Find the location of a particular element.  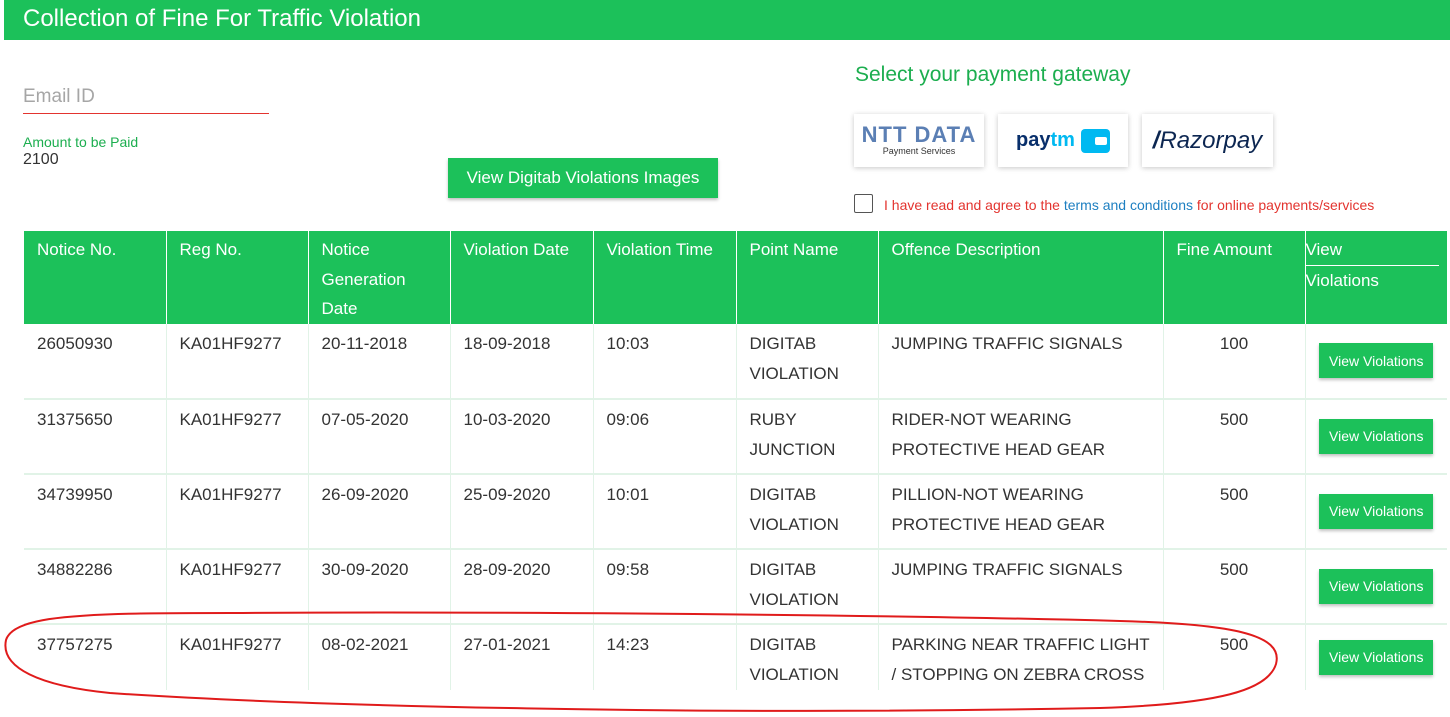

header-view-violations: View Violations is located at coordinates (1376, 277).